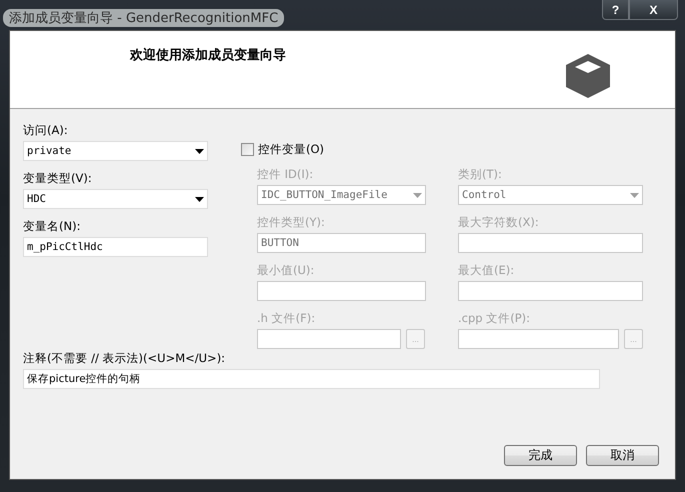  Describe the element at coordinates (622, 455) in the screenshot. I see `cancel-button: 取消` at that location.